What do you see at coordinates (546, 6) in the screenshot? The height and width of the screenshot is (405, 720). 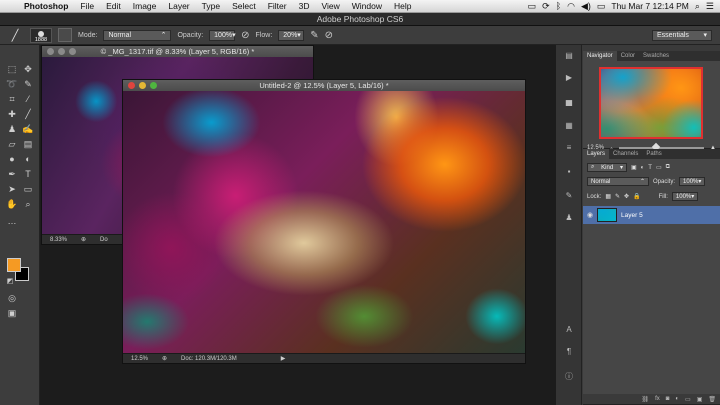 I see `sync-icon: ⟳` at bounding box center [546, 6].